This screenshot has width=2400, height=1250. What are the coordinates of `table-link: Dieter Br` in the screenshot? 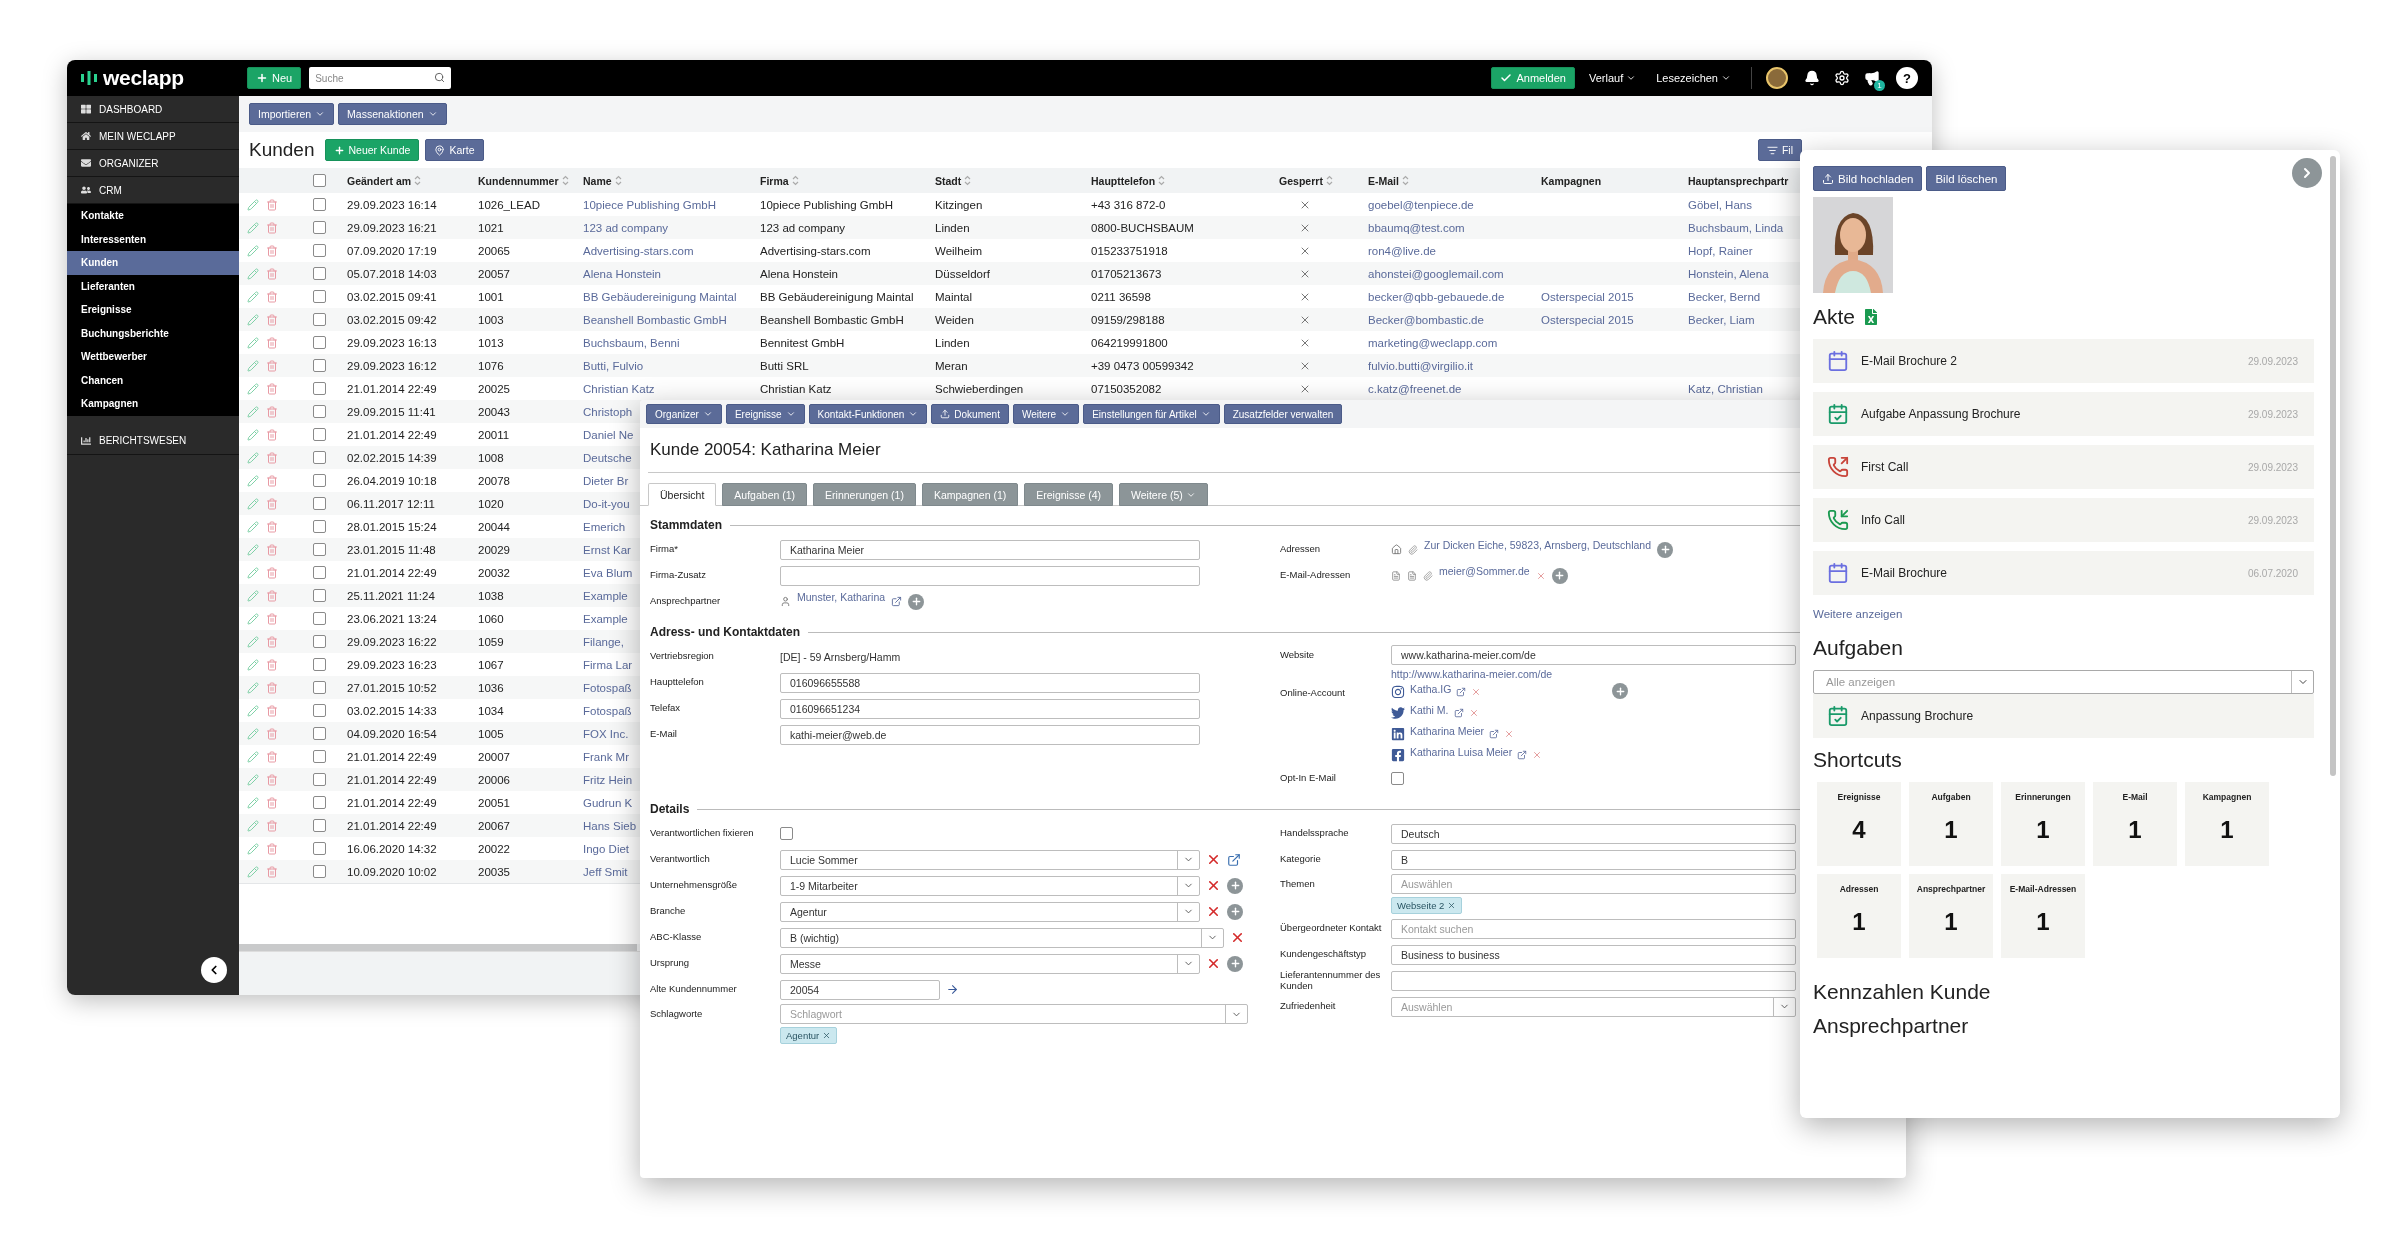 It's located at (606, 480).